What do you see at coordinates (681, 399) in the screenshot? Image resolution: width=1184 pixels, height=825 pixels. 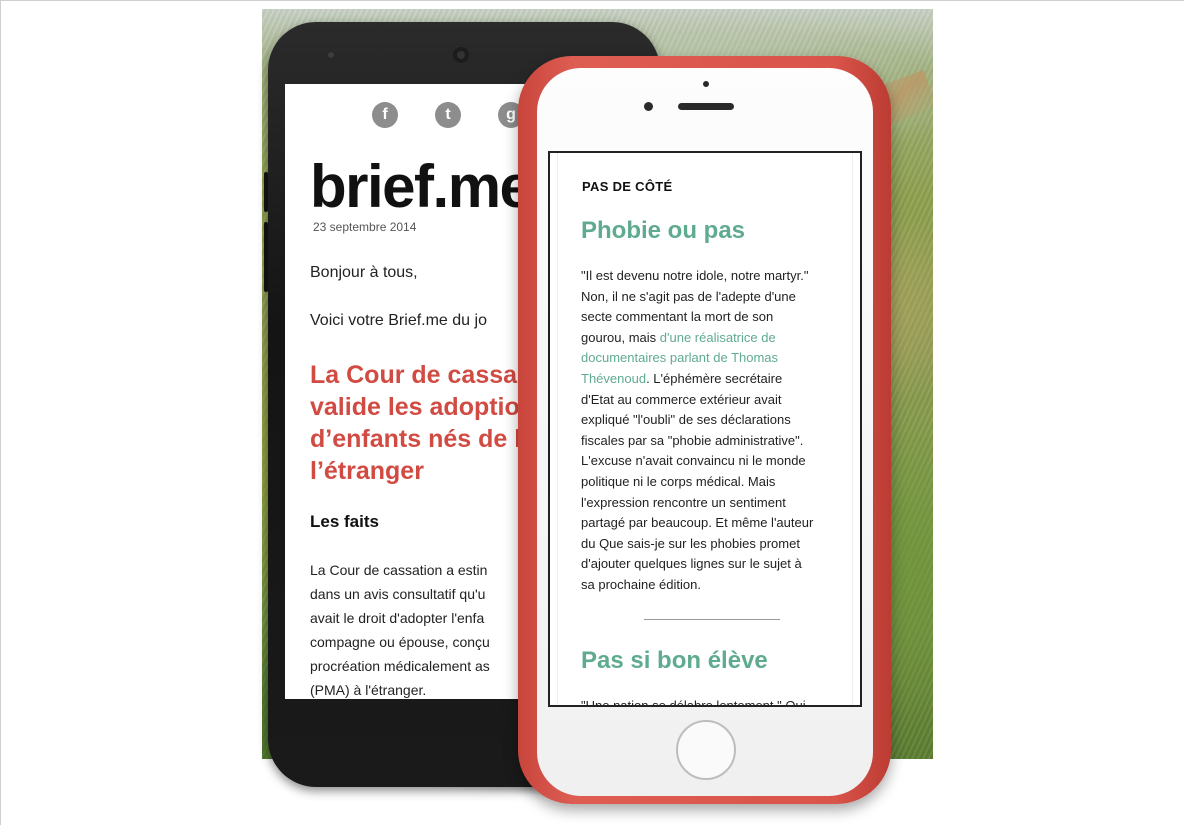 I see `body-line: d'Etat au commerce extérieur avait` at bounding box center [681, 399].